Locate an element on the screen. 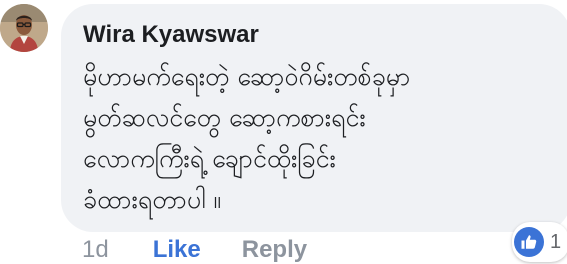 This screenshot has height=264, width=567. reply-button: Reply is located at coordinates (274, 250).